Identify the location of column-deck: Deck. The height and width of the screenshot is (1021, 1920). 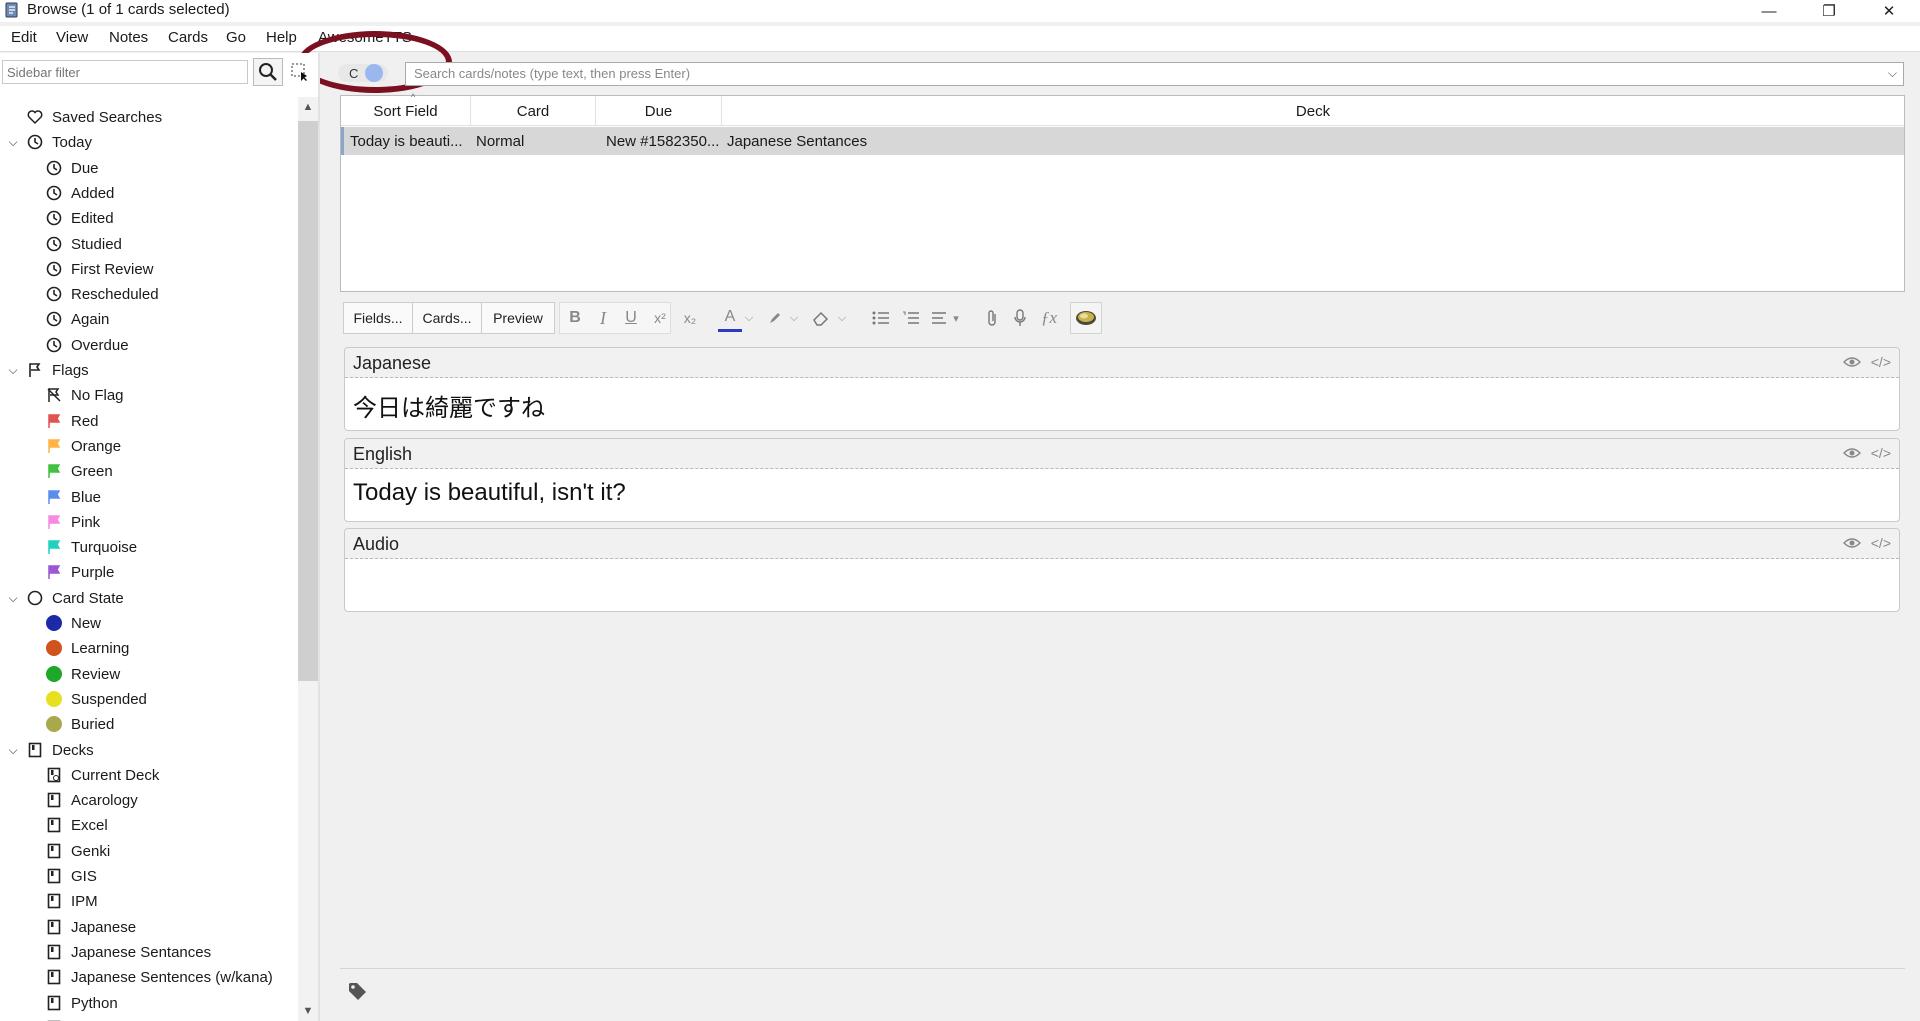
(1313, 111).